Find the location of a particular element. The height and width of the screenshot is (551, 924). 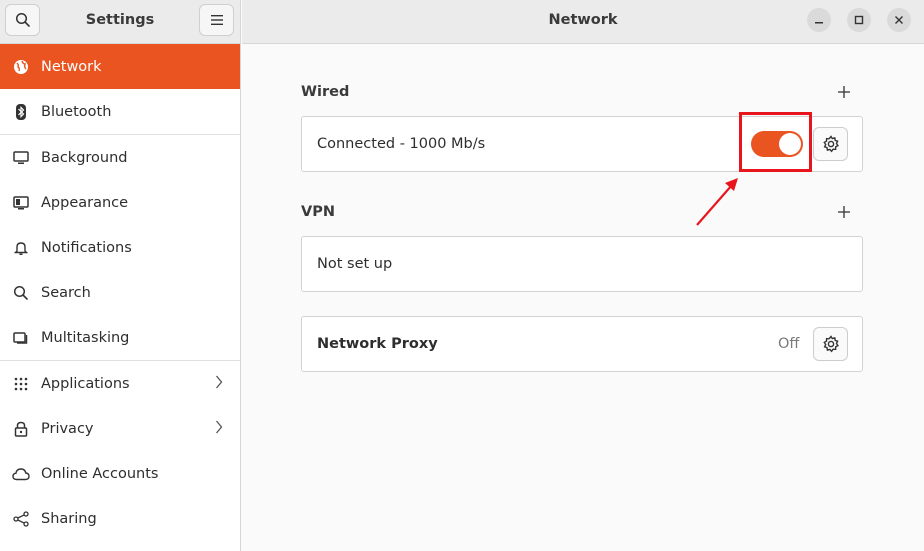

sidebar-item-privacy: Privacy is located at coordinates (120, 428).